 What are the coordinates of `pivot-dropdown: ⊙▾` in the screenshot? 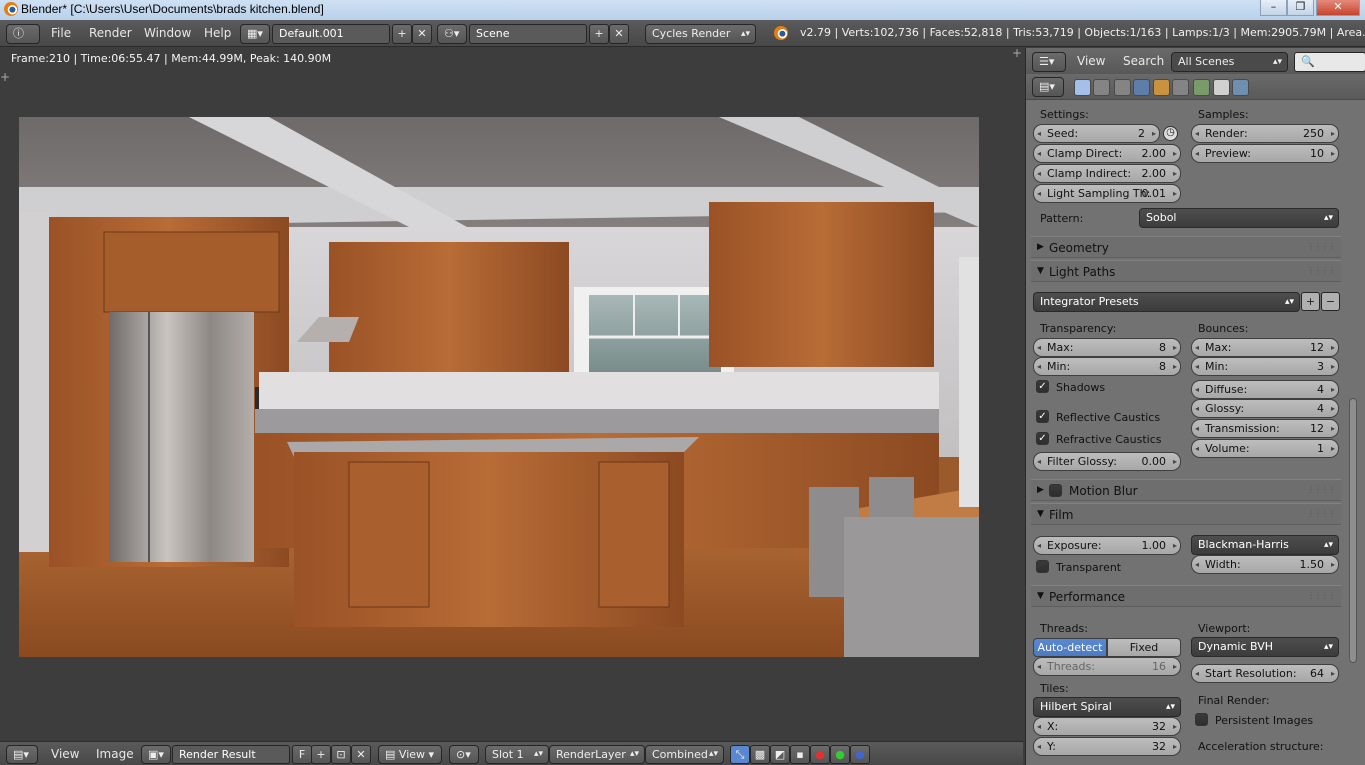 It's located at (464, 754).